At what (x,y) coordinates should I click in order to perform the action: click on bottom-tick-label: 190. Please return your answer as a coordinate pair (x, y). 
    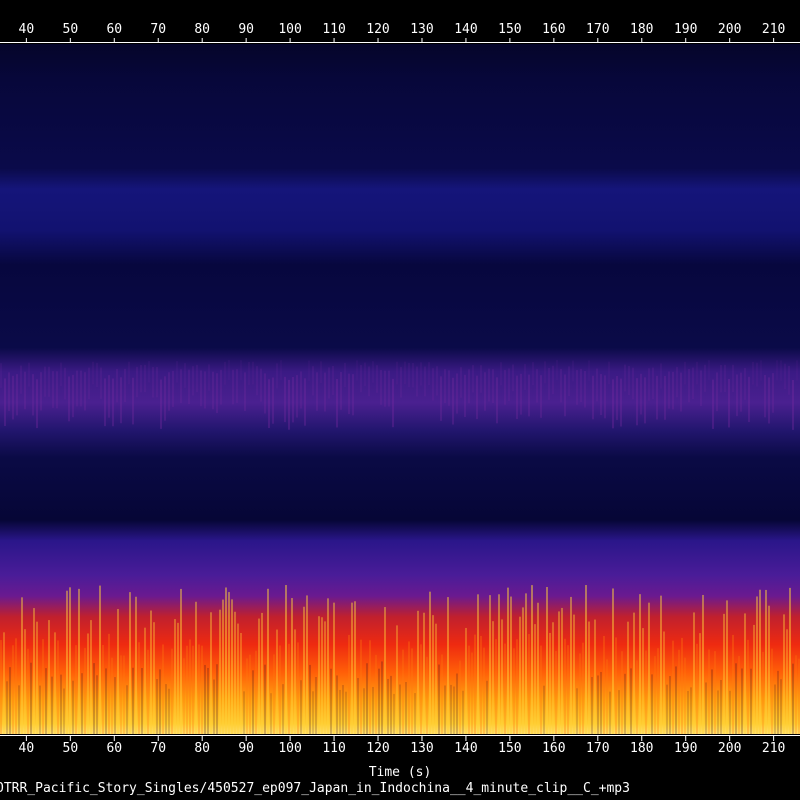
    Looking at the image, I should click on (685, 748).